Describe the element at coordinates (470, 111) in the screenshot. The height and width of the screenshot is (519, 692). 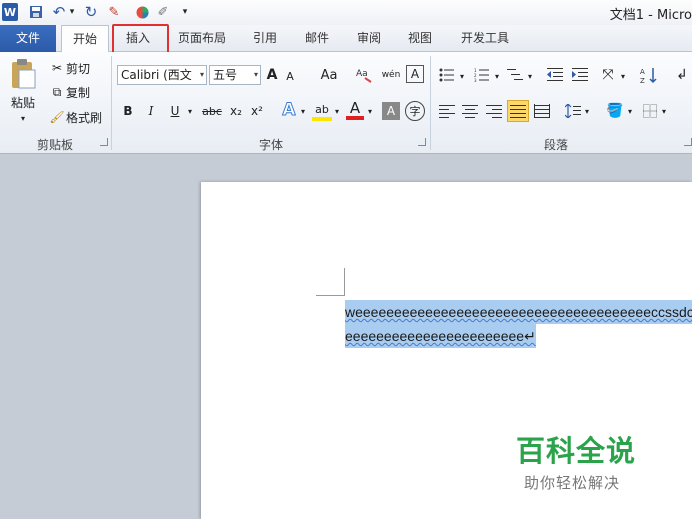
I see `align-center-icon` at that location.